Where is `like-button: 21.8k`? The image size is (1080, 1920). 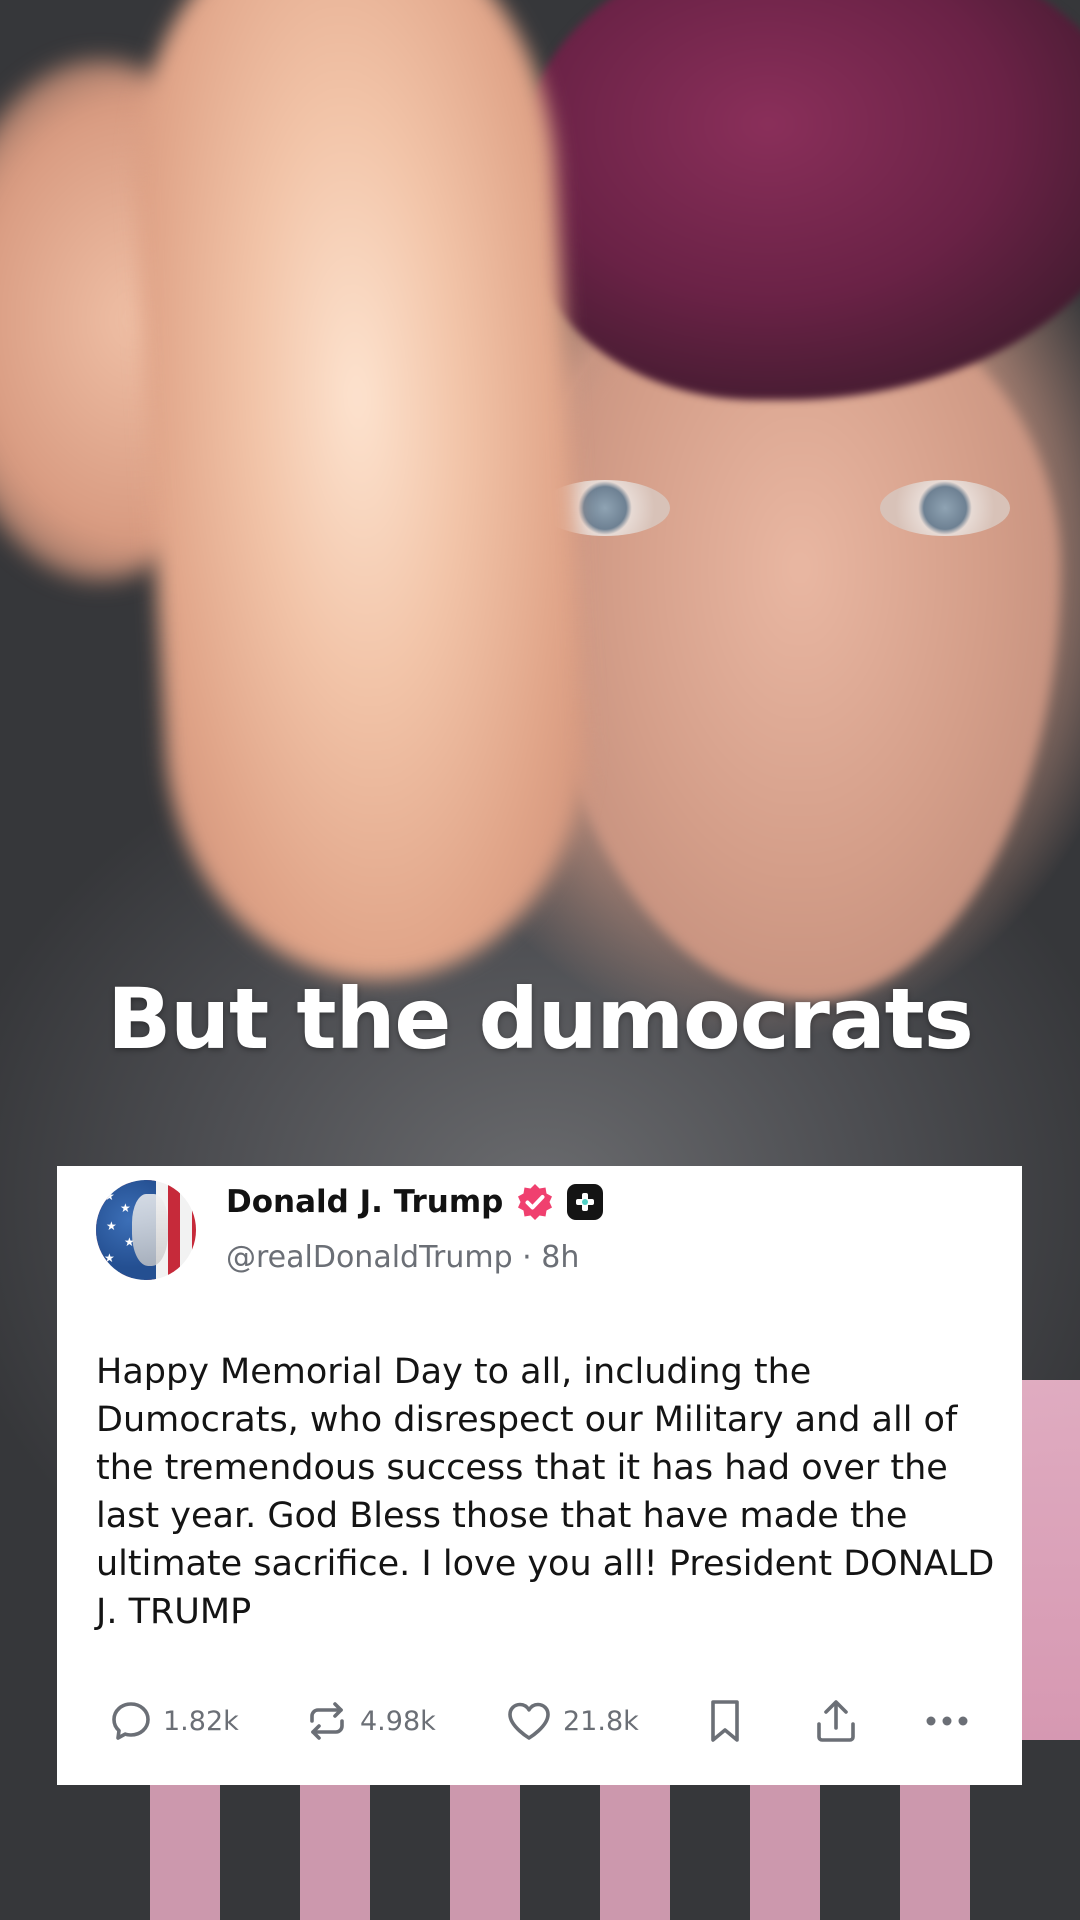 like-button: 21.8k is located at coordinates (572, 1721).